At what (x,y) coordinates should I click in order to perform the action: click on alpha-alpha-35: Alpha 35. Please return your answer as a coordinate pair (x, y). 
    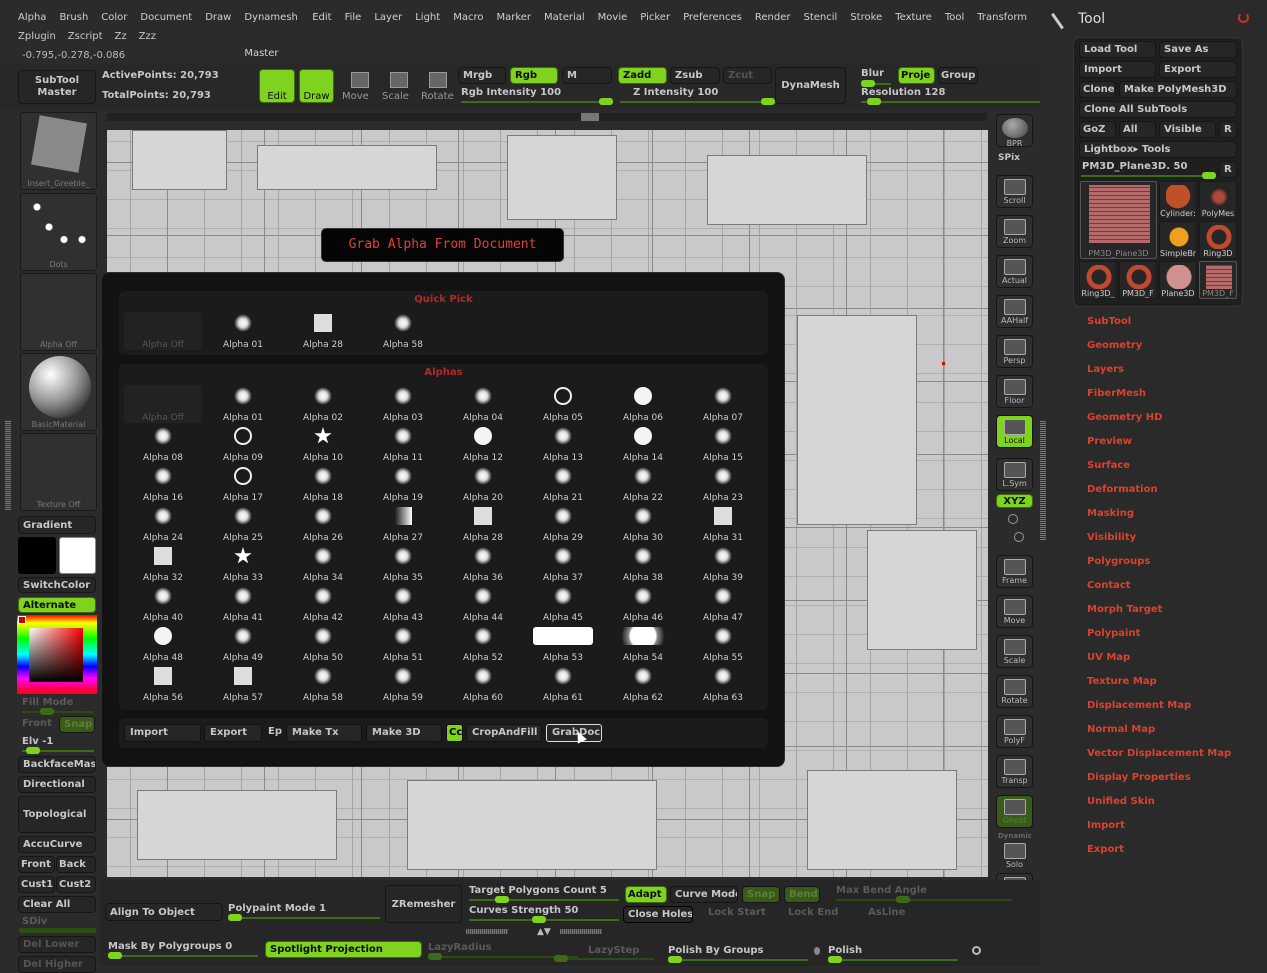
    Looking at the image, I should click on (403, 564).